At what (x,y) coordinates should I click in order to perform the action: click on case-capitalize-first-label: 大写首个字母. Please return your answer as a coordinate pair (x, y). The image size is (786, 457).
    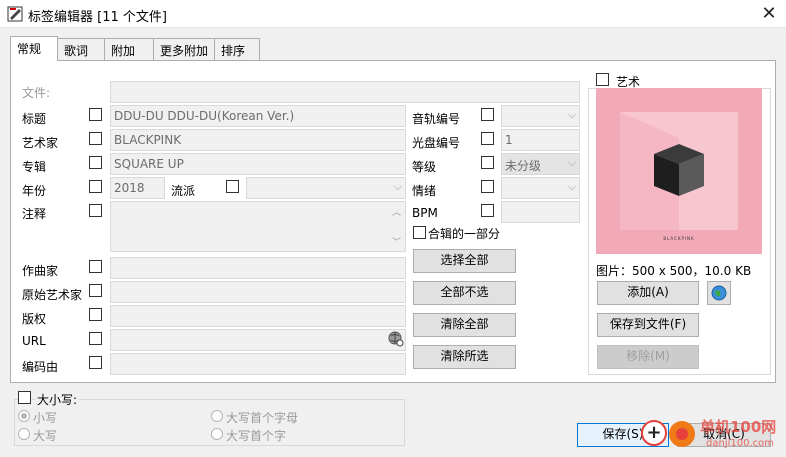
    Looking at the image, I should click on (262, 418).